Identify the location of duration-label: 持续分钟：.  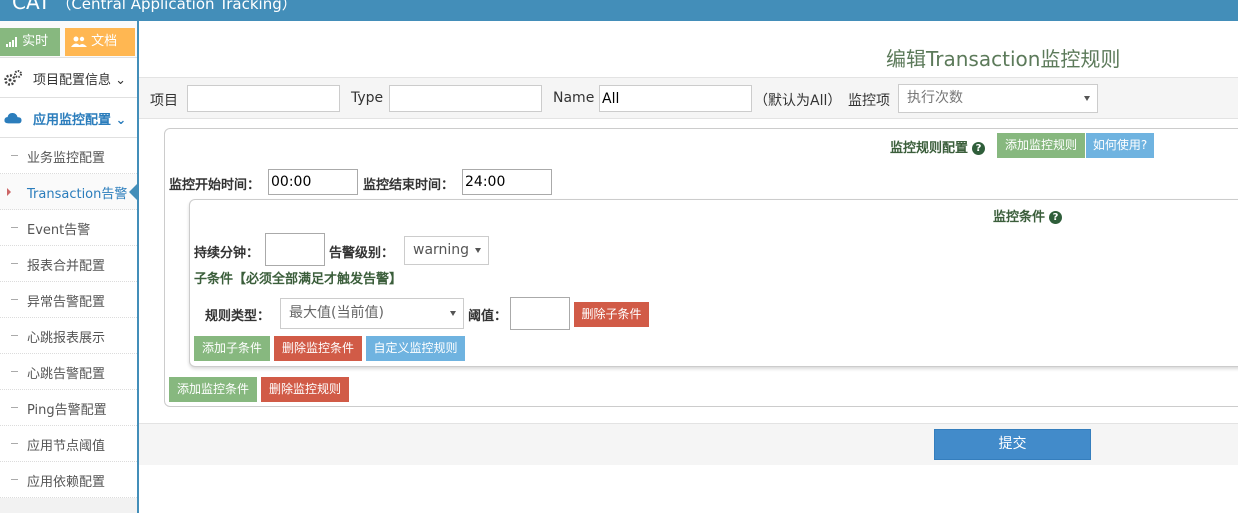
(227, 253).